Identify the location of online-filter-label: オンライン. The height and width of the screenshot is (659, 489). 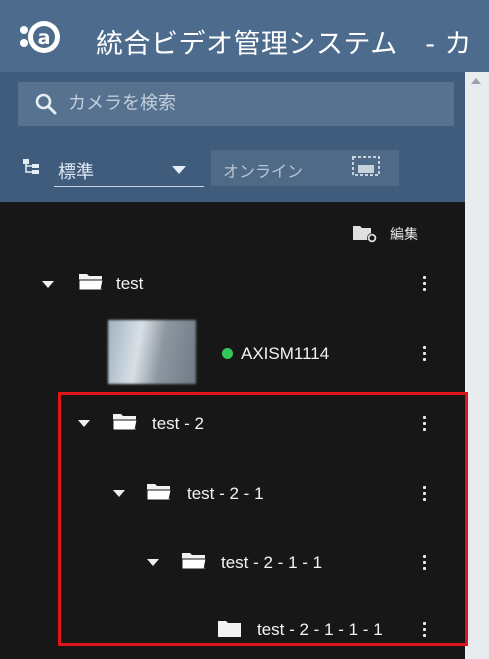
(263, 171).